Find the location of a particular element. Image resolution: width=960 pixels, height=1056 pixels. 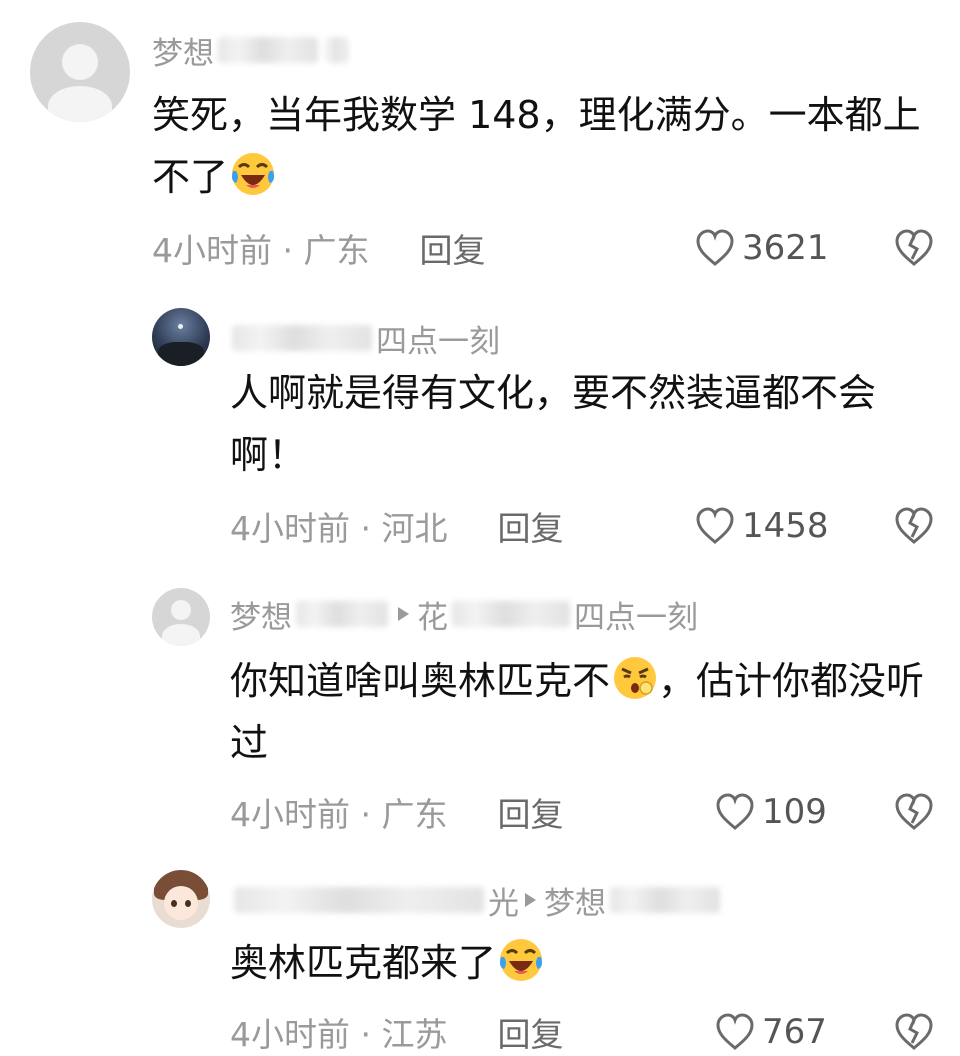

comment-text: 笑死，当年我数学 148，理化满分。一本都上不了 is located at coordinates (536, 146).